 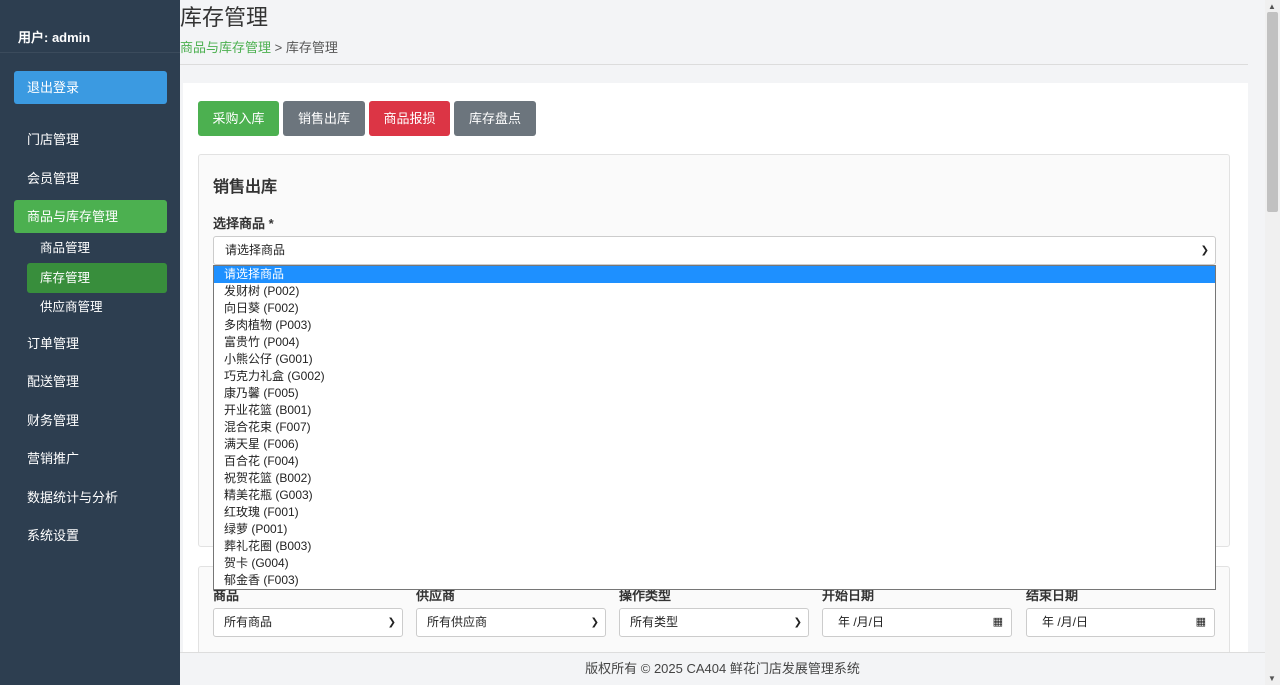 What do you see at coordinates (714, 478) in the screenshot?
I see `dropdown-option: 祝贺花篮 (B002)` at bounding box center [714, 478].